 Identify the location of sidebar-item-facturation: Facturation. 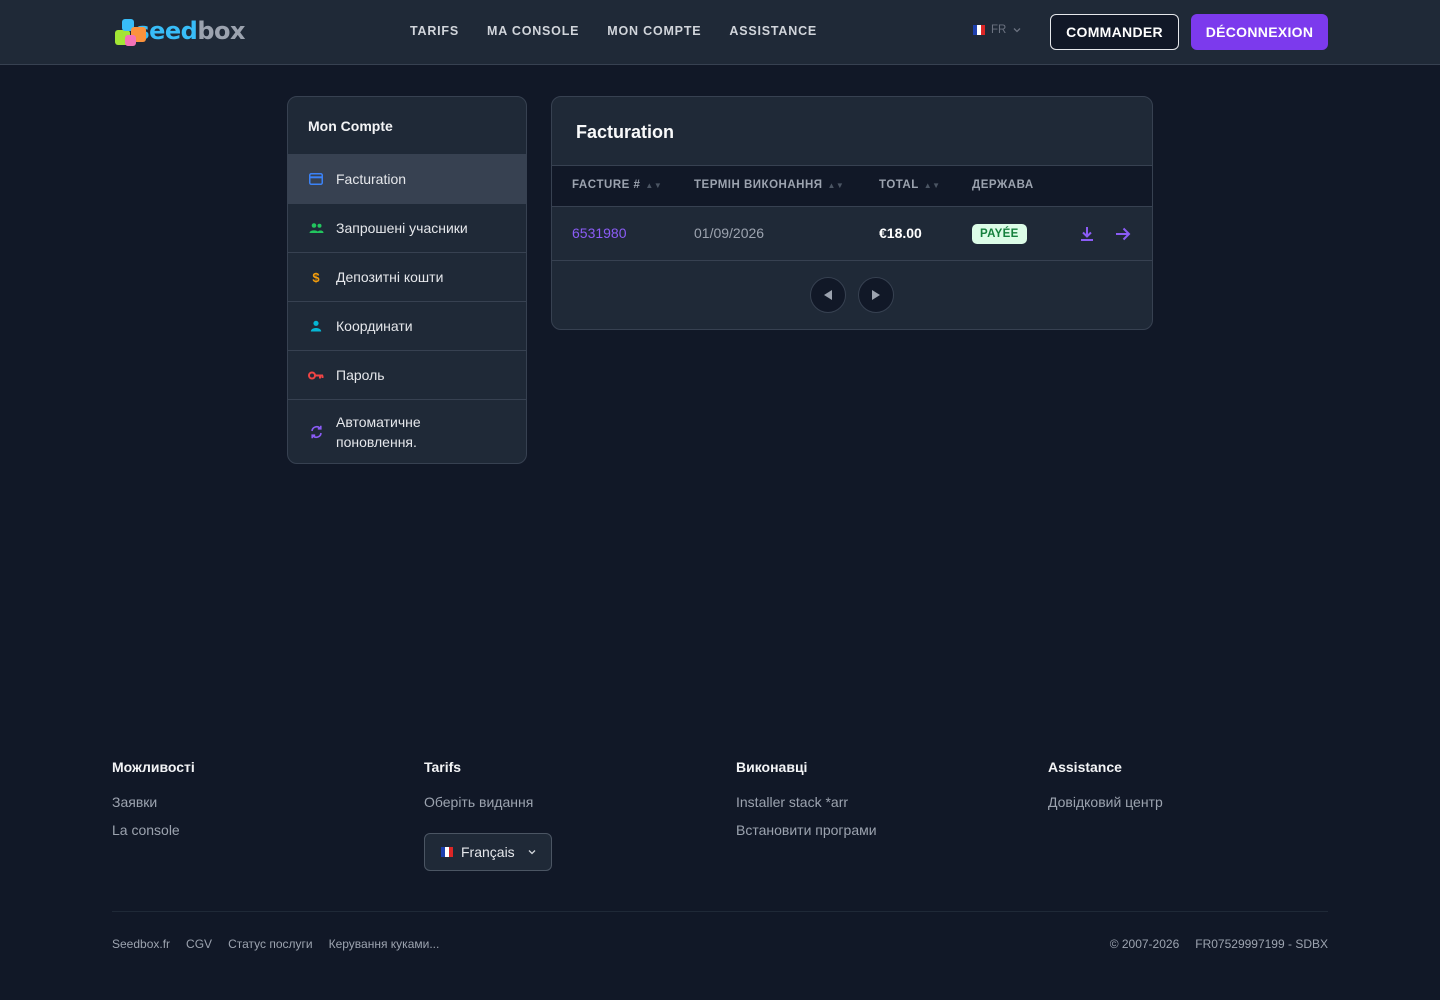
(407, 178).